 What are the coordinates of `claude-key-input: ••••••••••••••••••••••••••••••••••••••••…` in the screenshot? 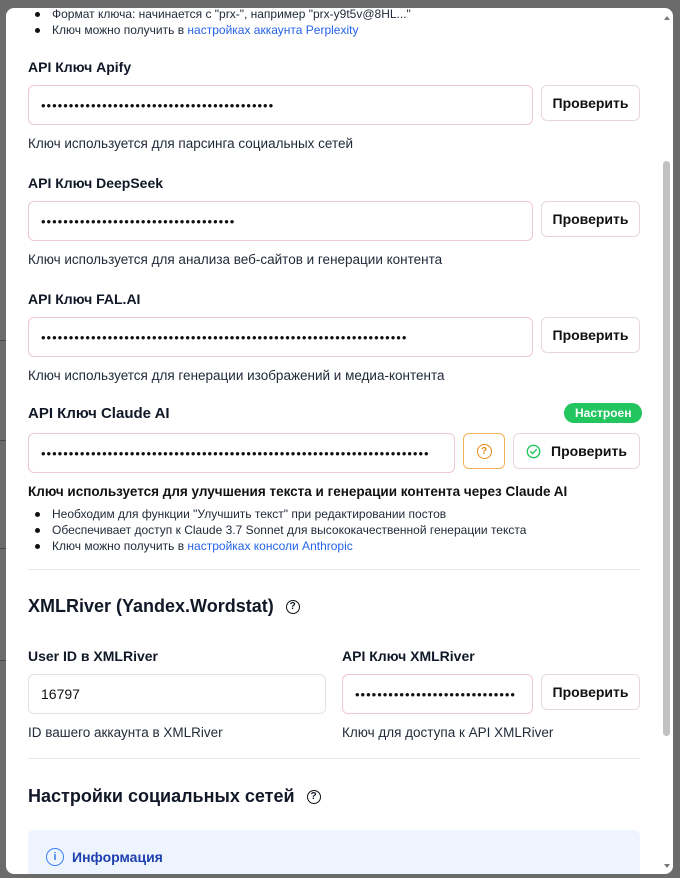 It's located at (241, 453).